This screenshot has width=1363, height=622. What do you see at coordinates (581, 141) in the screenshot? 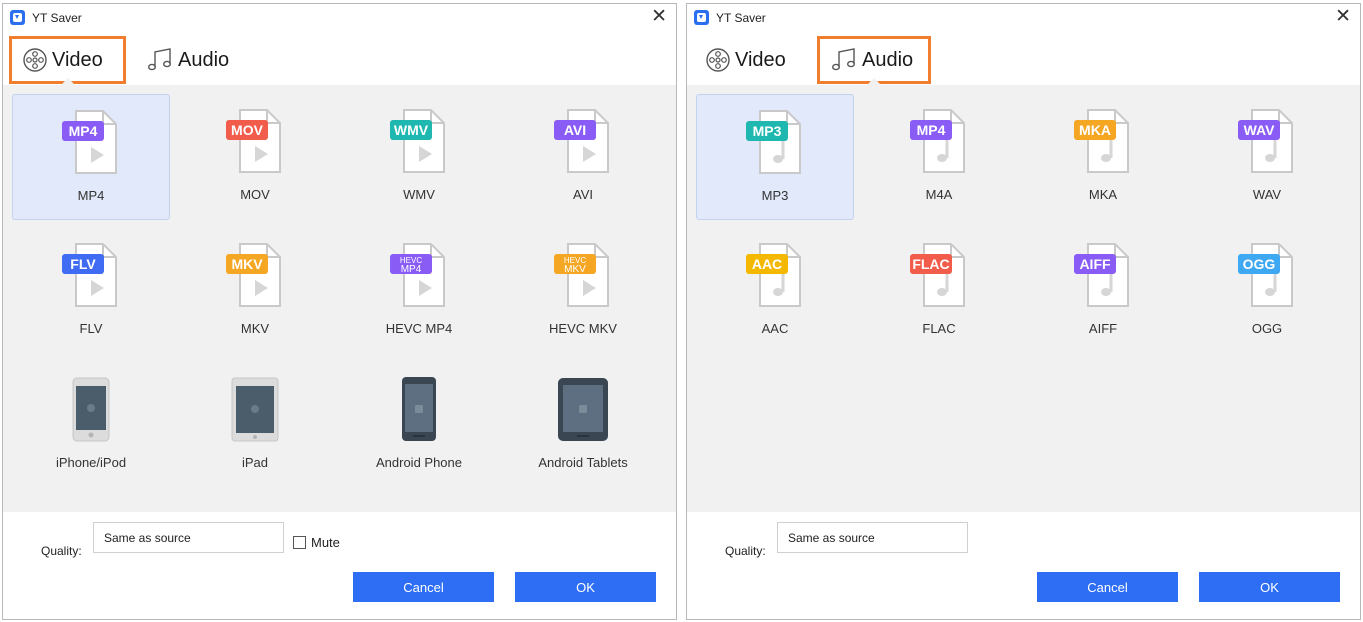
I see `video-file-icon: AVI` at bounding box center [581, 141].